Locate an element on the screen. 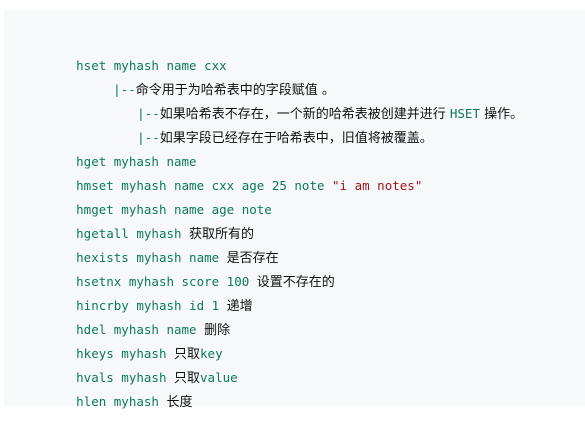  comment-text: 长度 is located at coordinates (179, 402).